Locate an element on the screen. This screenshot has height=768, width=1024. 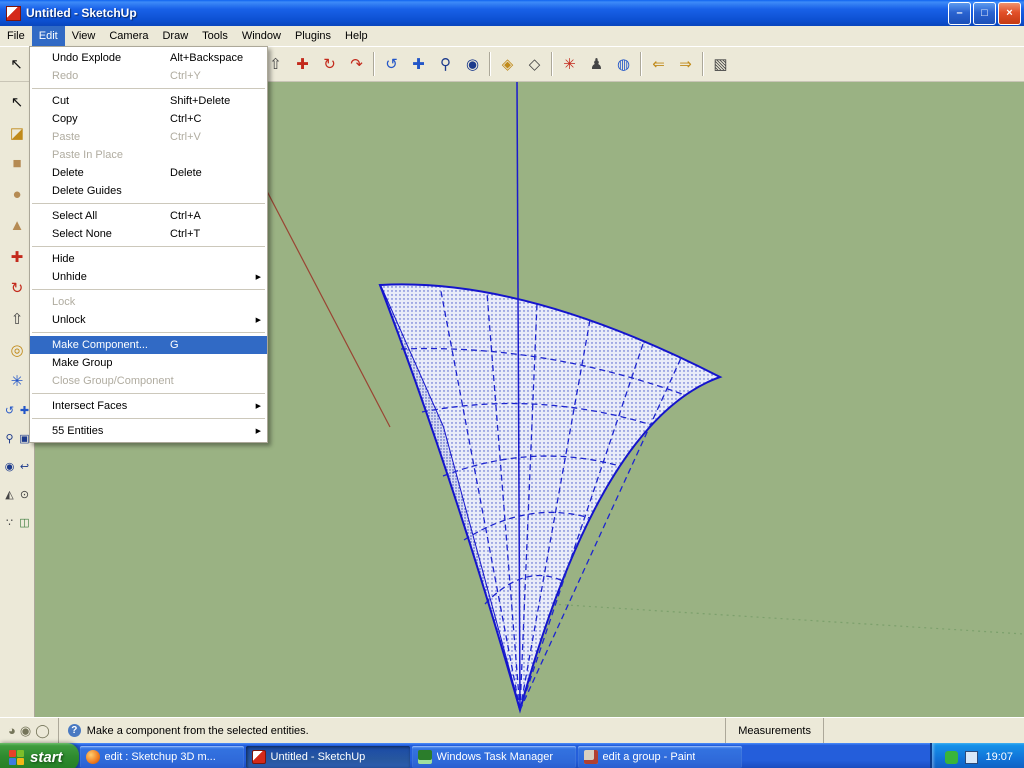
menu-edit: Edit is located at coordinates (48, 36).